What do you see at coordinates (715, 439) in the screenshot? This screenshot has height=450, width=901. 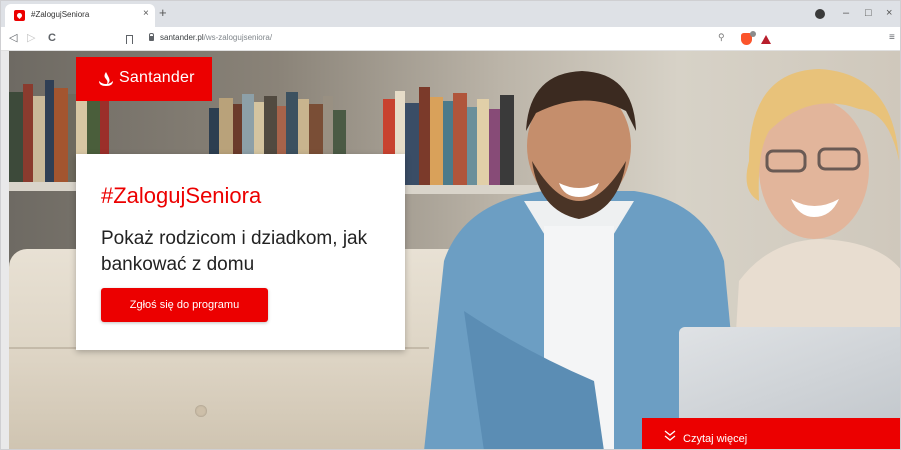 I see `read-more-label: Czytaj więcej` at bounding box center [715, 439].